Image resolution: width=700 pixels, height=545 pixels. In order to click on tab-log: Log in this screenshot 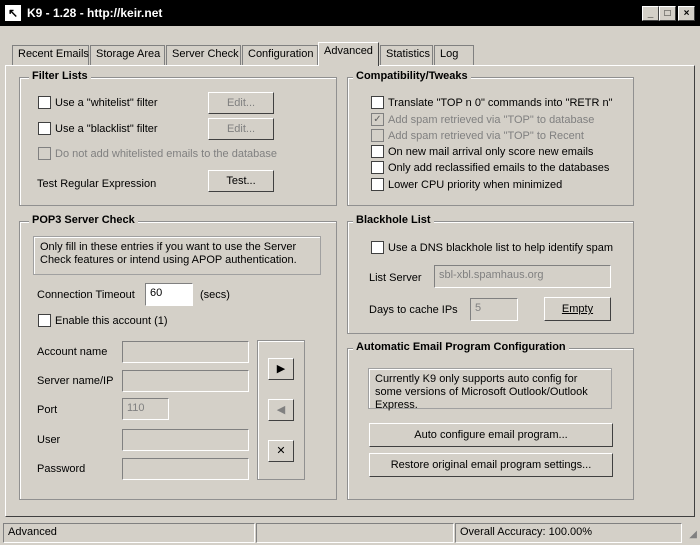, I will do `click(454, 55)`.